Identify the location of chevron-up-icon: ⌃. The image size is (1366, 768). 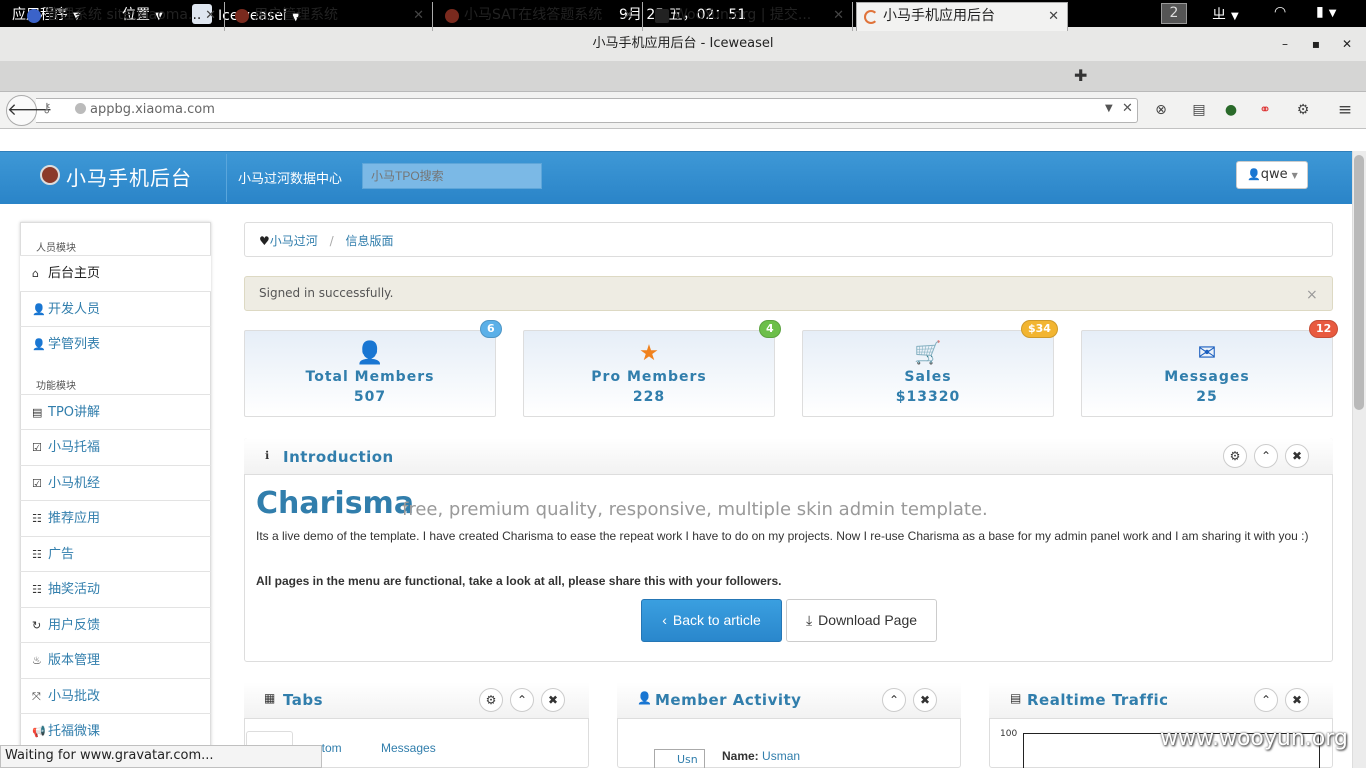
(1266, 456).